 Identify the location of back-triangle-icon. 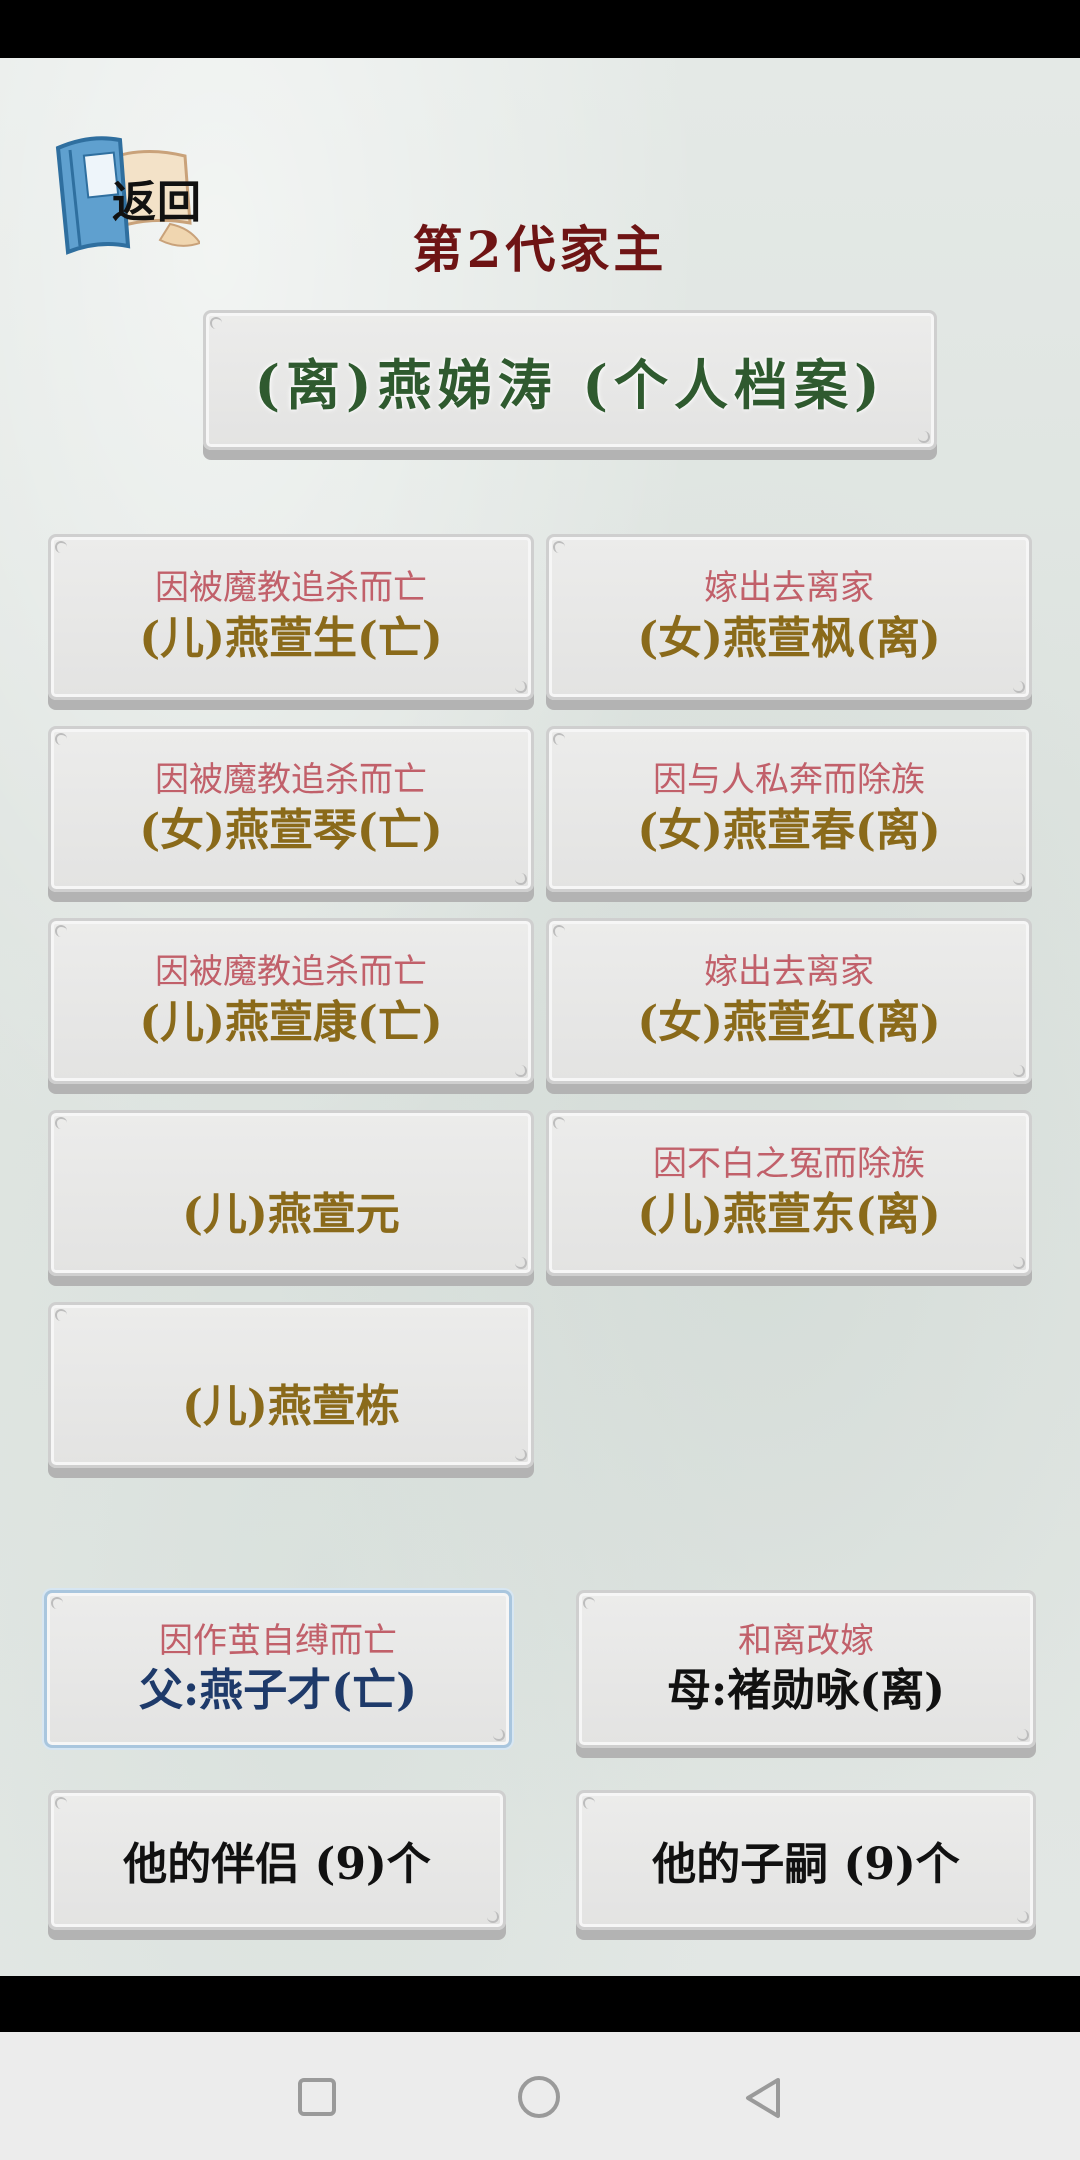
(763, 2098).